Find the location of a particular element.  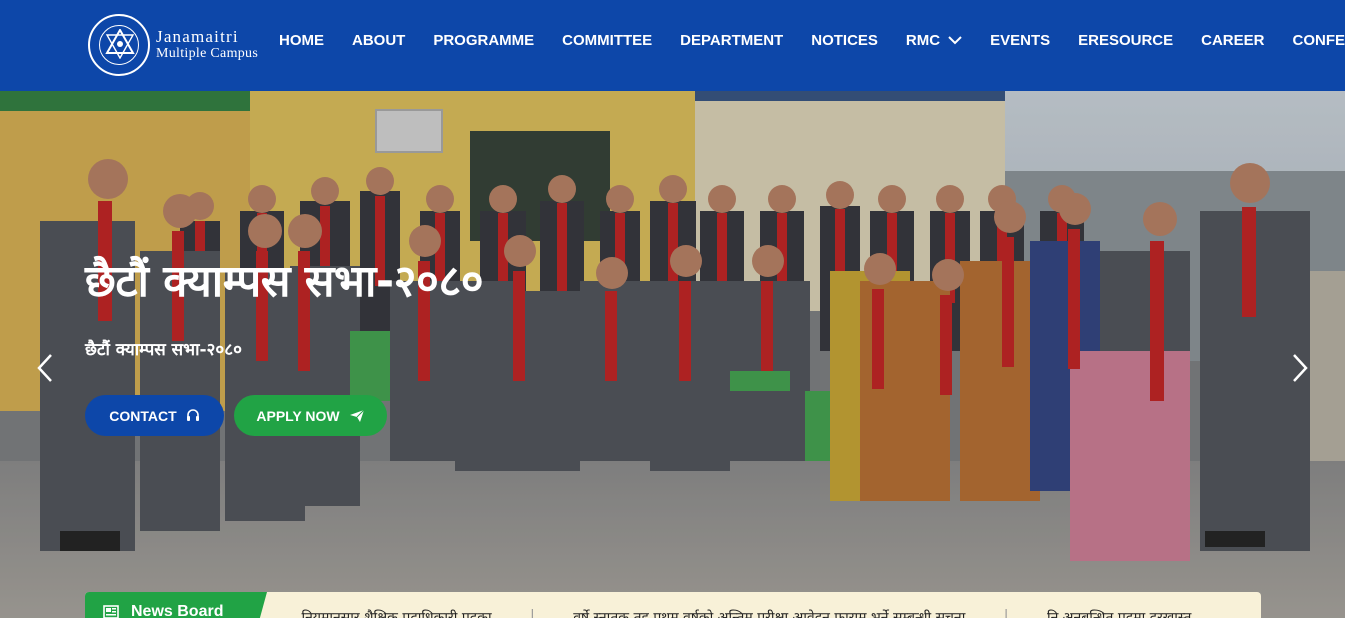

nav-about: ABOUT is located at coordinates (378, 40).